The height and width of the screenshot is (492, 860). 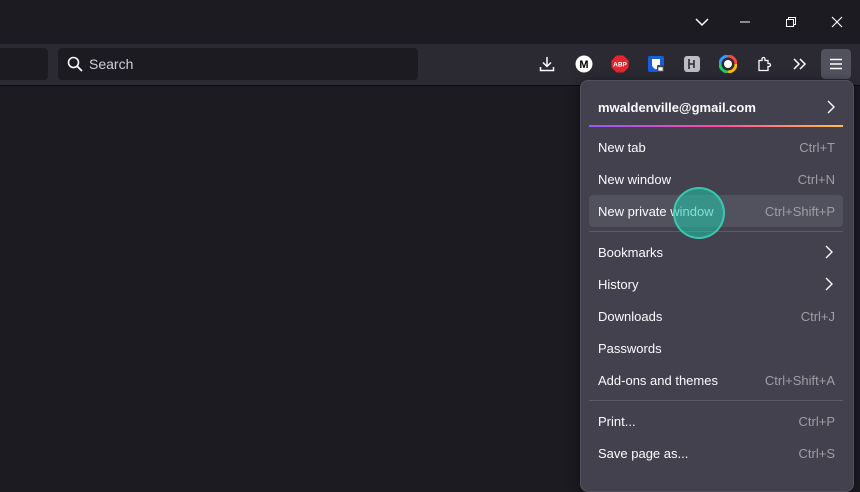 I want to click on downloads-icon, so click(x=547, y=64).